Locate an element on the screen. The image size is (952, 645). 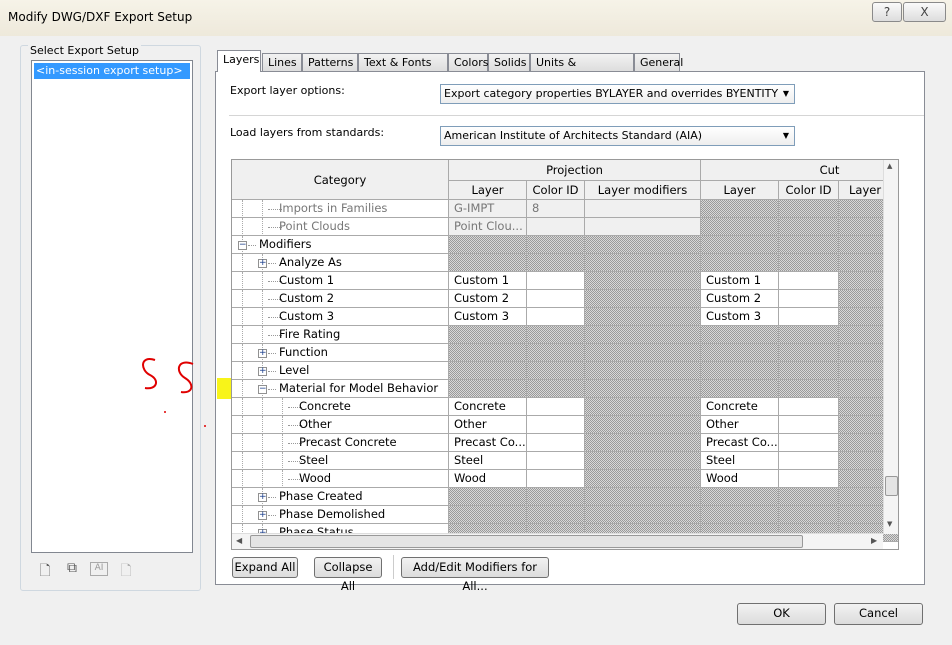
table-row: + Level is located at coordinates (565, 371).